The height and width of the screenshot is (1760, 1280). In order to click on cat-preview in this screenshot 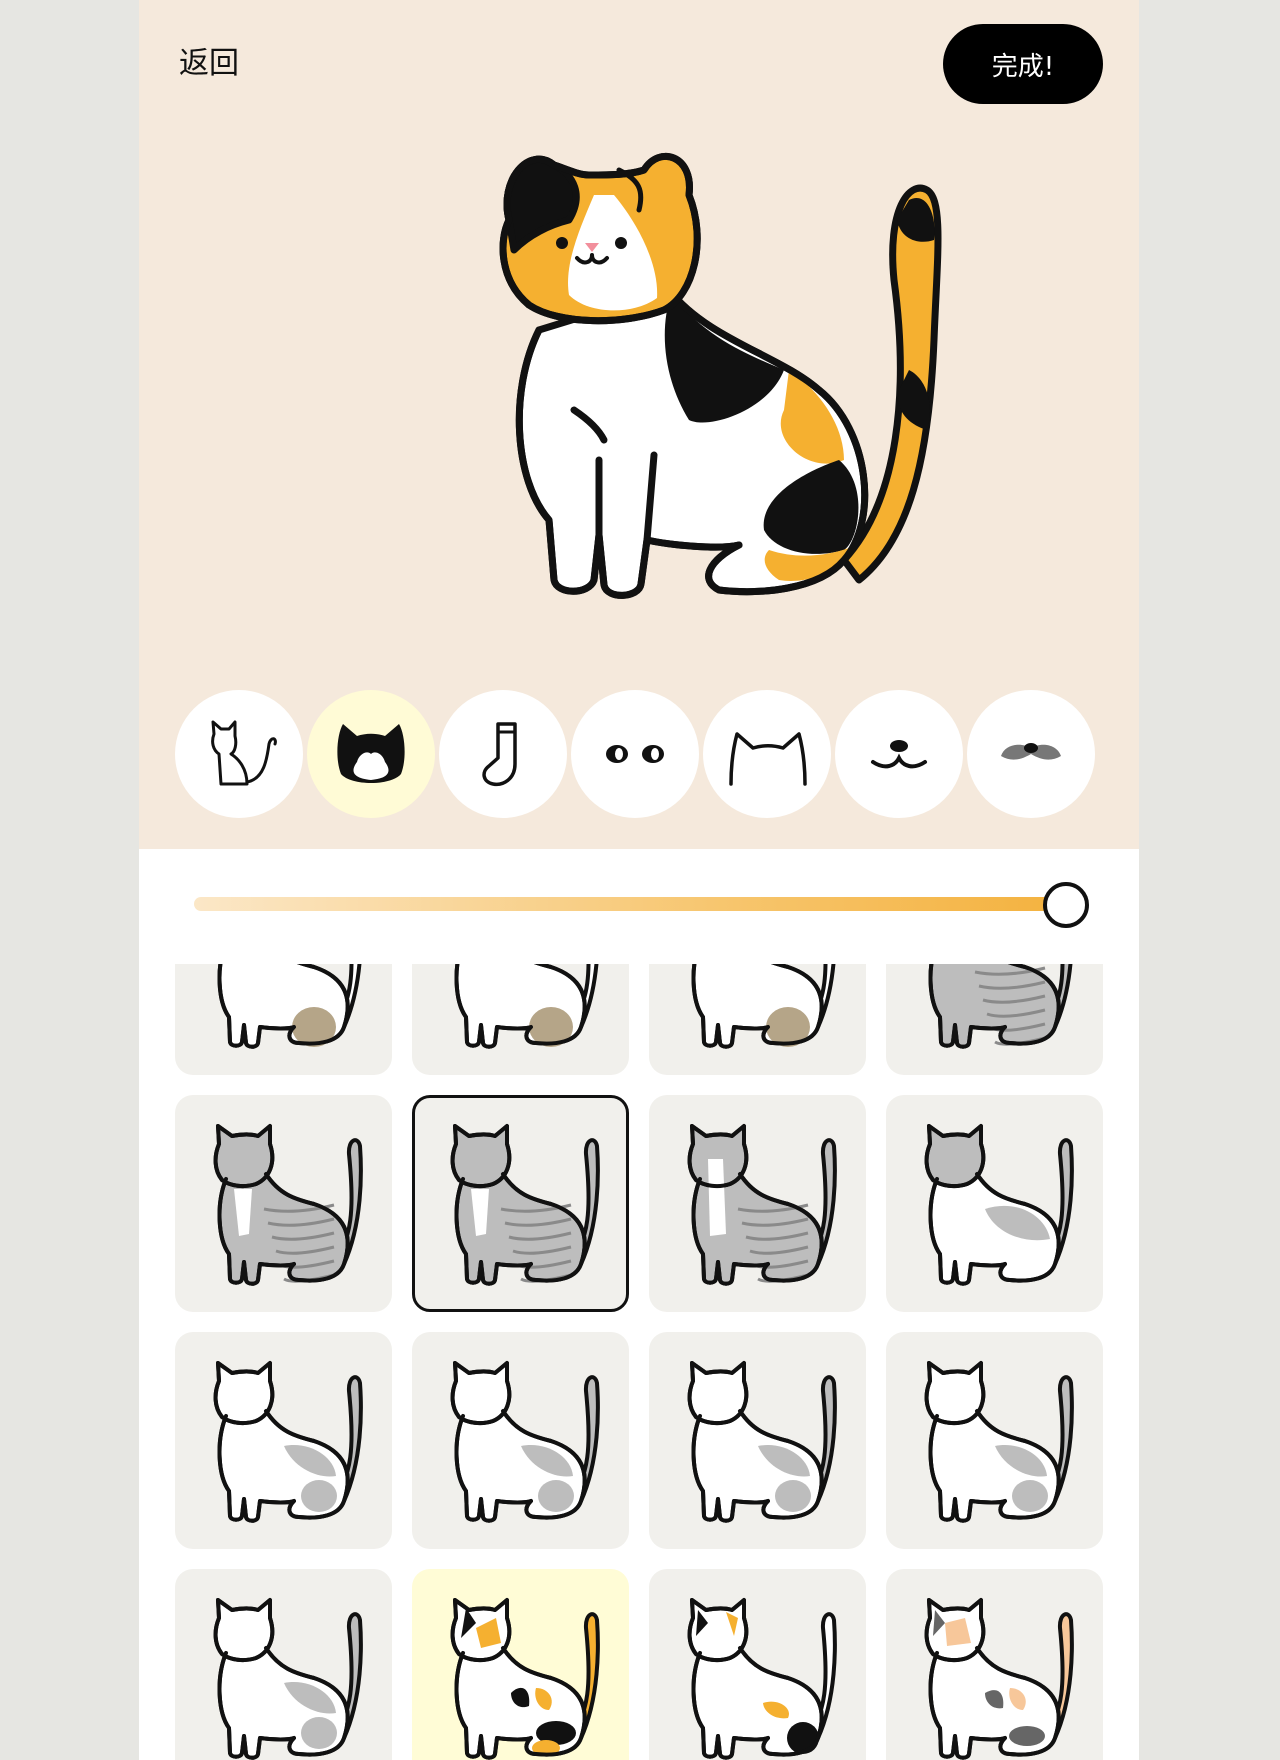, I will do `click(720, 375)`.